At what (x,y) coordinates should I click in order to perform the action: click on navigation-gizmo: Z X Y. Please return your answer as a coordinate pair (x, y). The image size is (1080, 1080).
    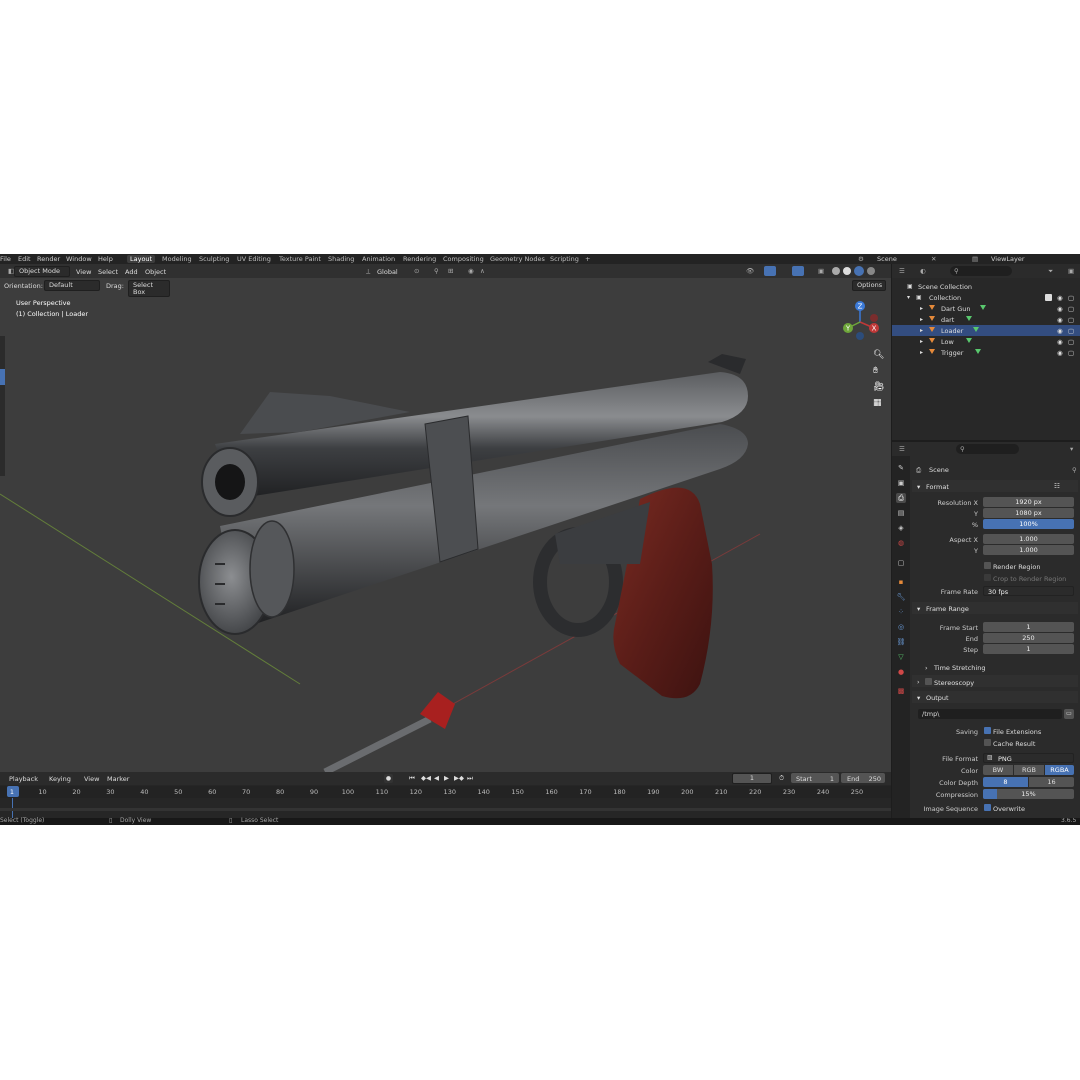
    Looking at the image, I should click on (860, 322).